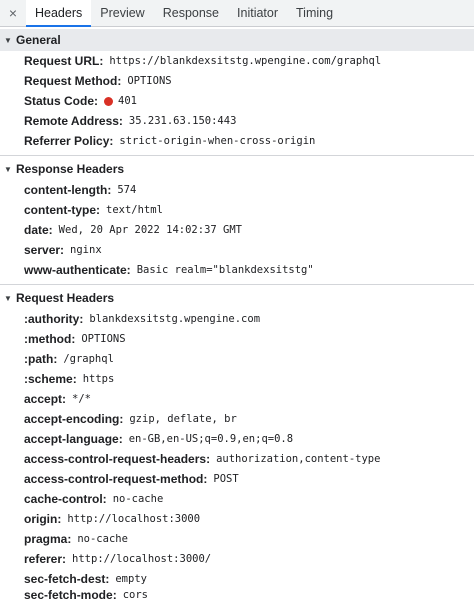 The height and width of the screenshot is (605, 474). Describe the element at coordinates (116, 479) in the screenshot. I see `header-key: access-control-request-method:` at that location.